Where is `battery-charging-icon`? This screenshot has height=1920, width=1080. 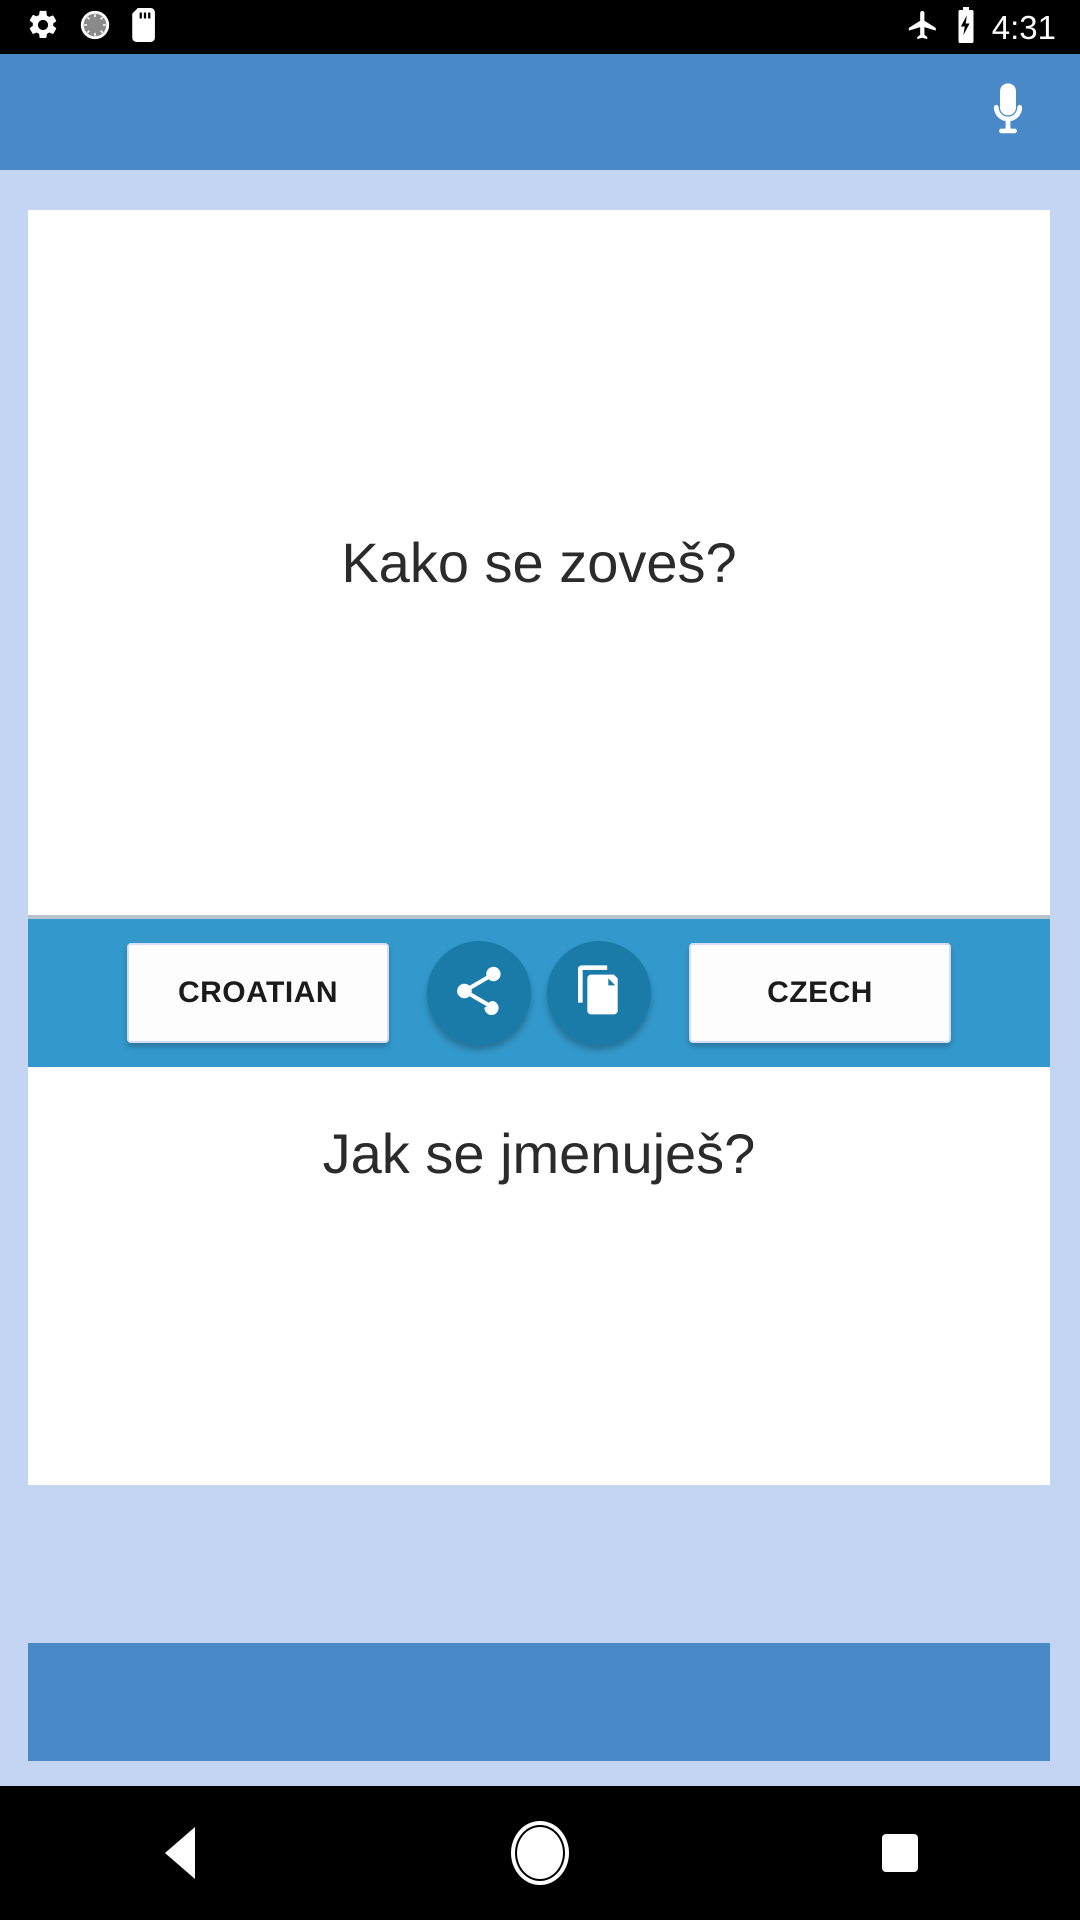
battery-charging-icon is located at coordinates (966, 27).